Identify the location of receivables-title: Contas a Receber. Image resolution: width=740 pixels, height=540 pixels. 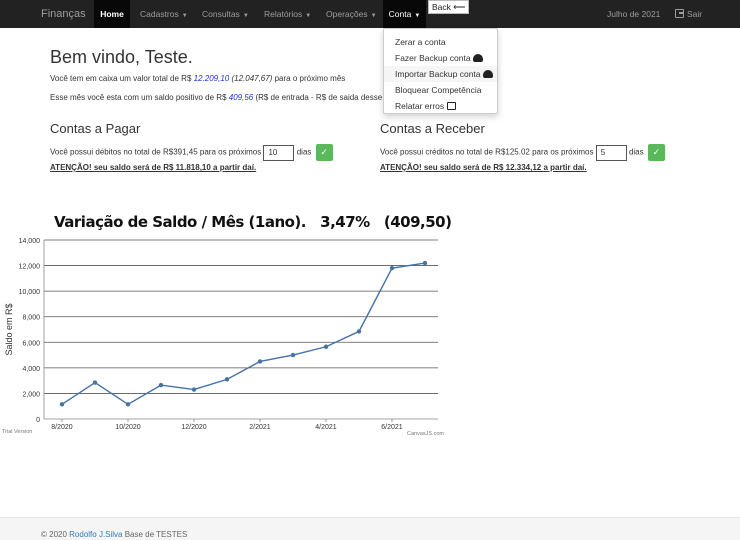
(432, 128).